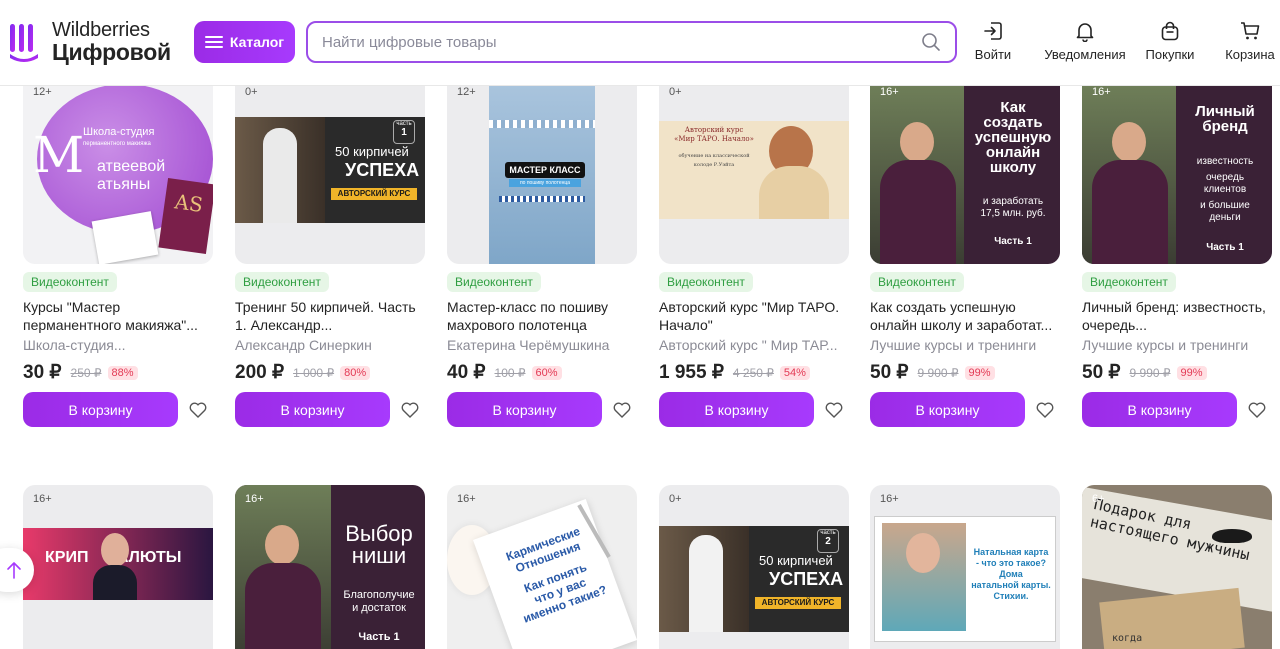  What do you see at coordinates (1011, 563) in the screenshot?
I see `art-text: - что это такое?` at bounding box center [1011, 563].